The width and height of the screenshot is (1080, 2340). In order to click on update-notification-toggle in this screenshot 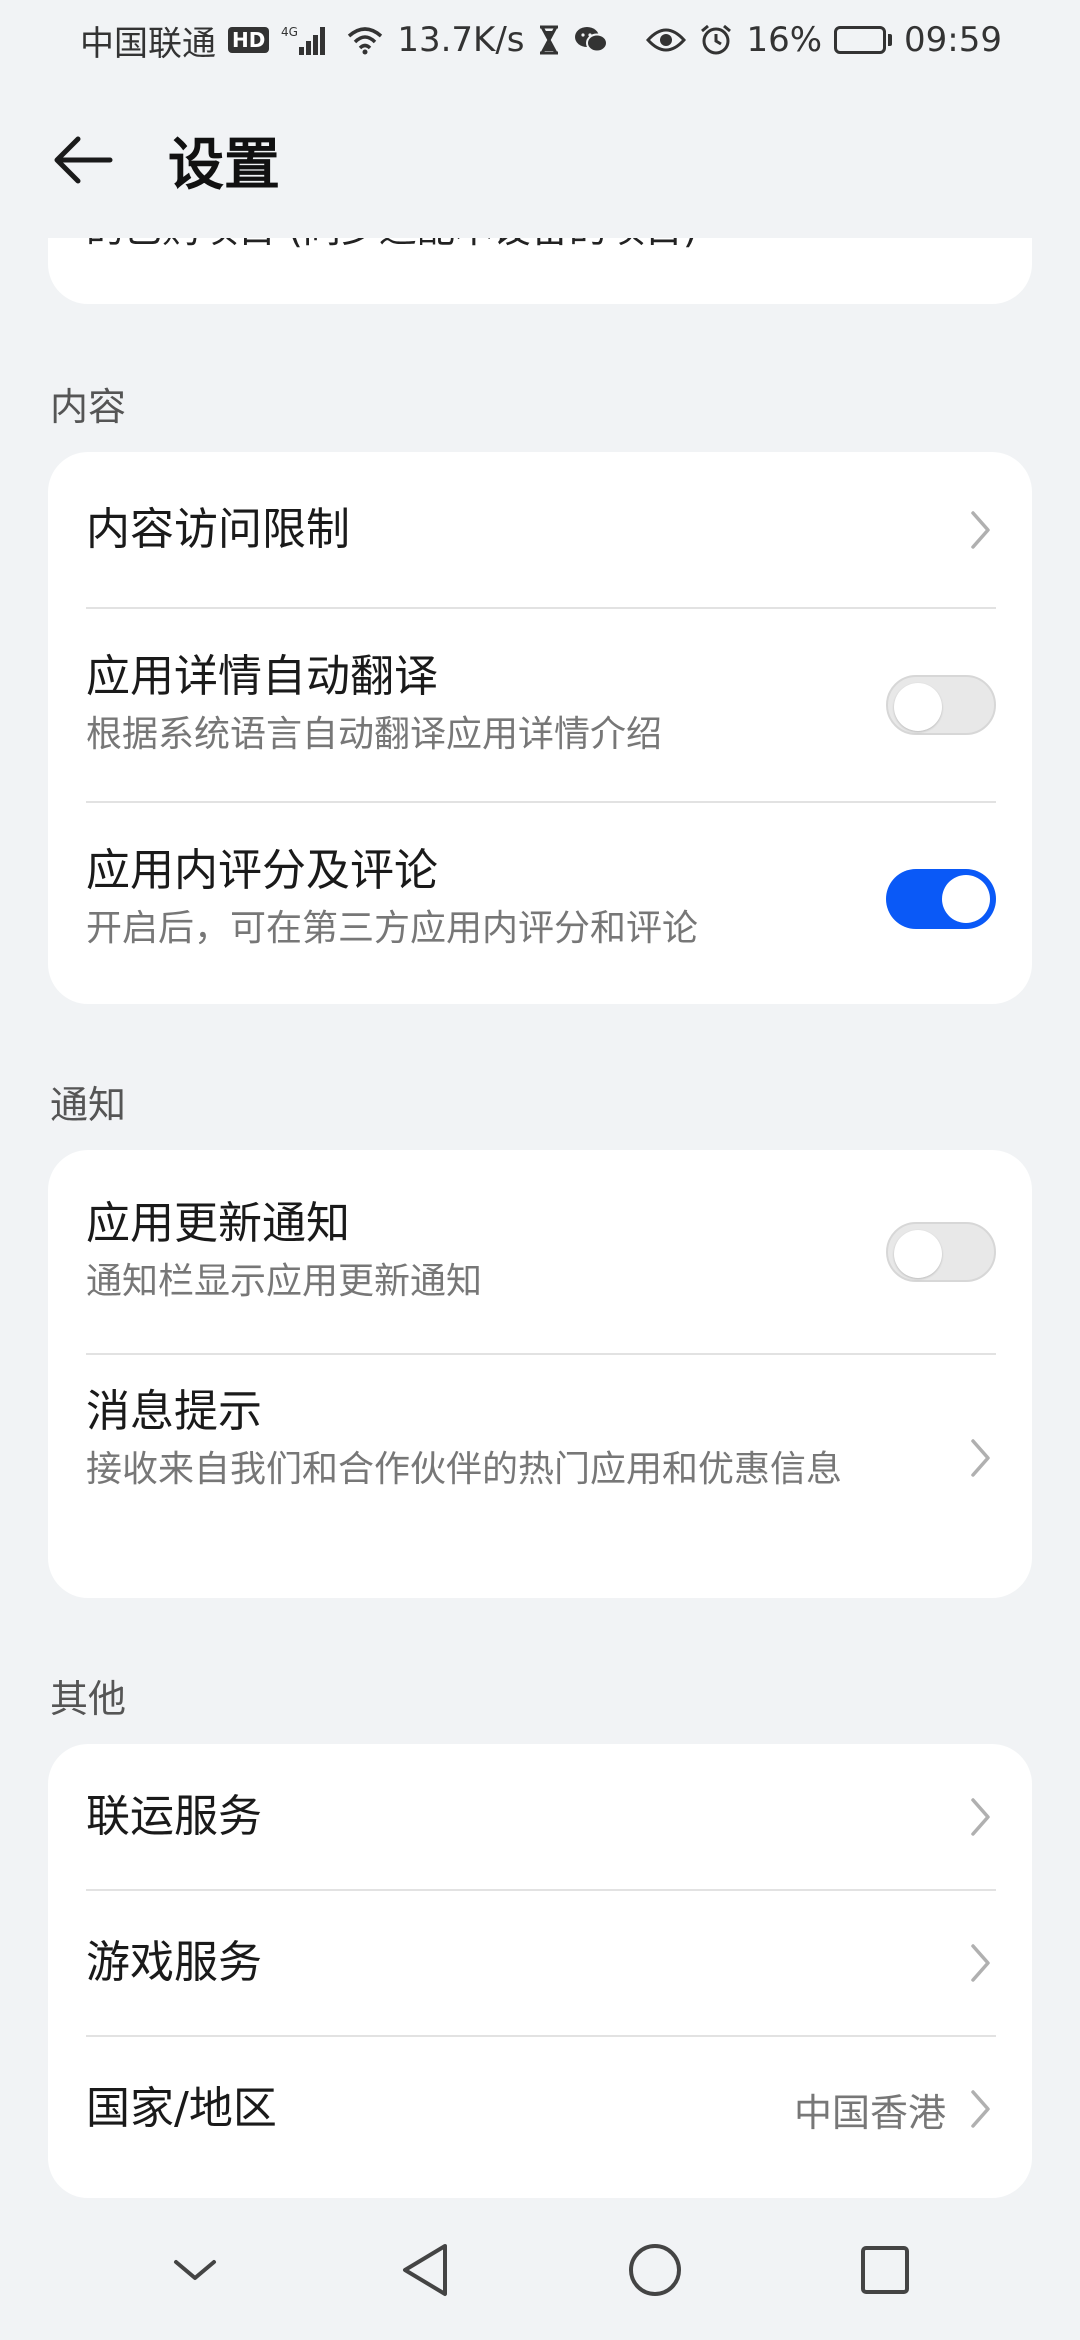, I will do `click(941, 1252)`.